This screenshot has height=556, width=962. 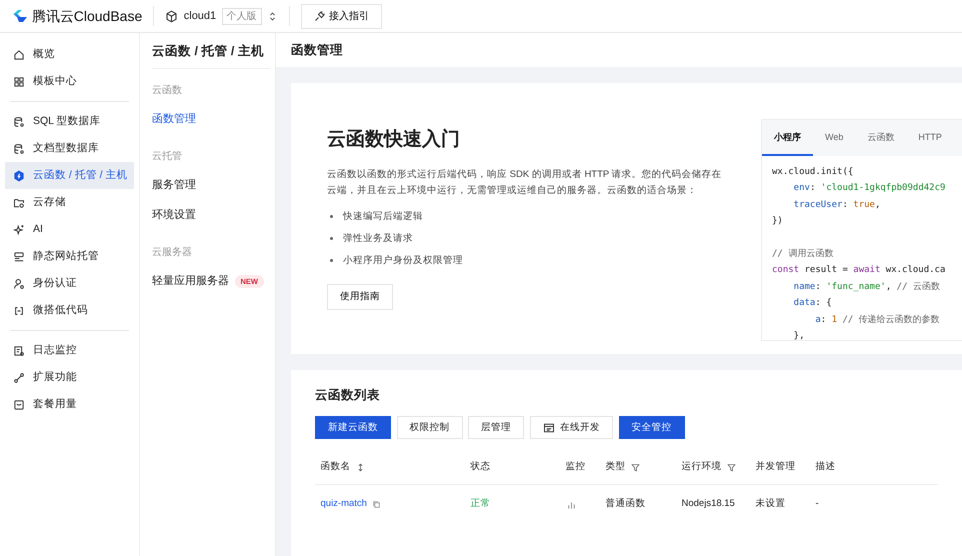 I want to click on folder-icon, so click(x=19, y=202).